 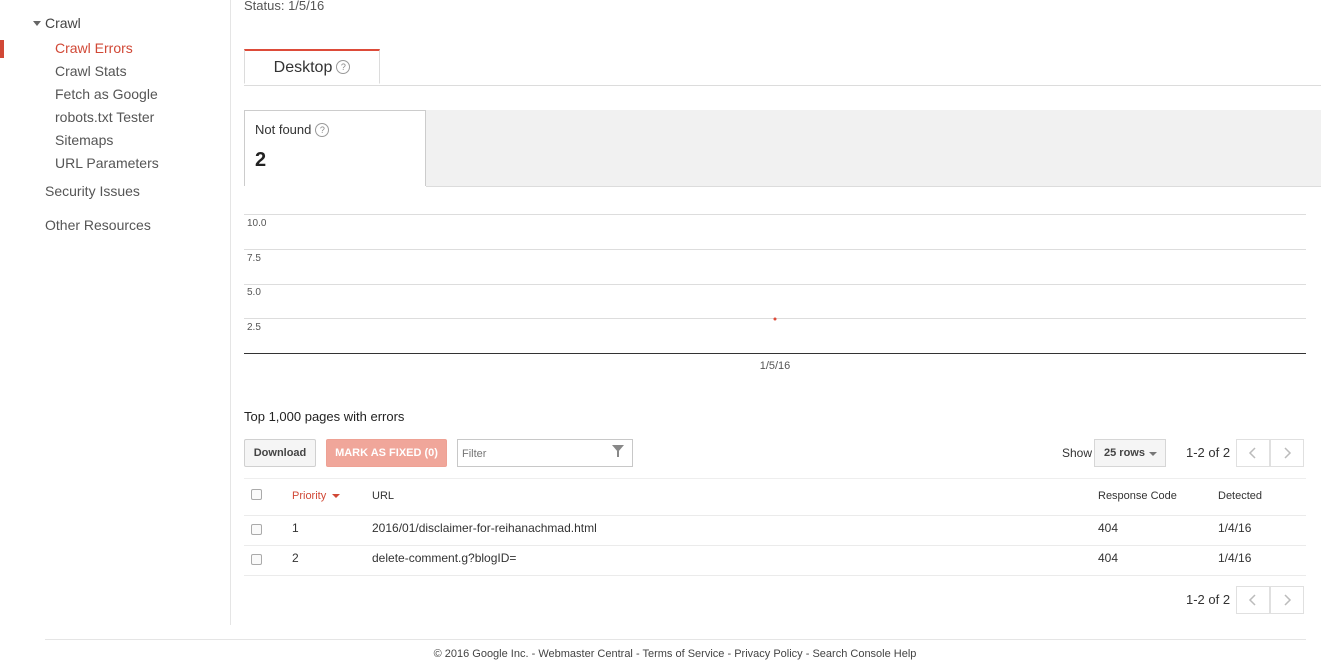 What do you see at coordinates (768, 654) in the screenshot?
I see `footer-link-privacy: Privacy Policy` at bounding box center [768, 654].